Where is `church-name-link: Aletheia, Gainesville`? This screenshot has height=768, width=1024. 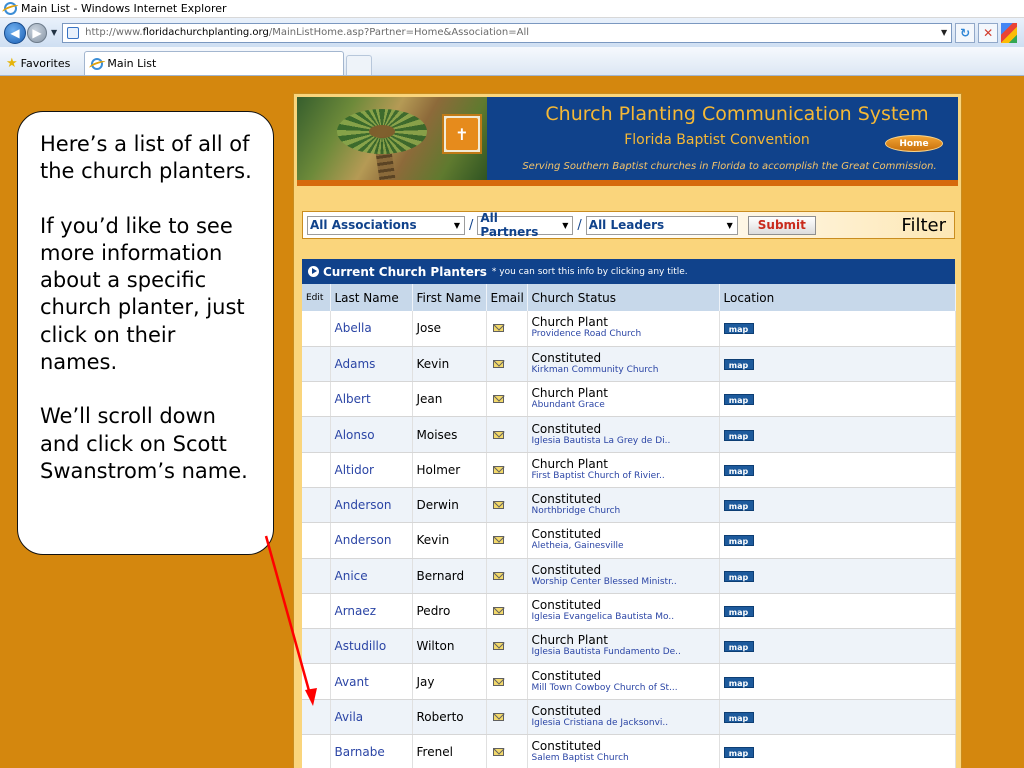
church-name-link: Aletheia, Gainesville is located at coordinates (625, 546).